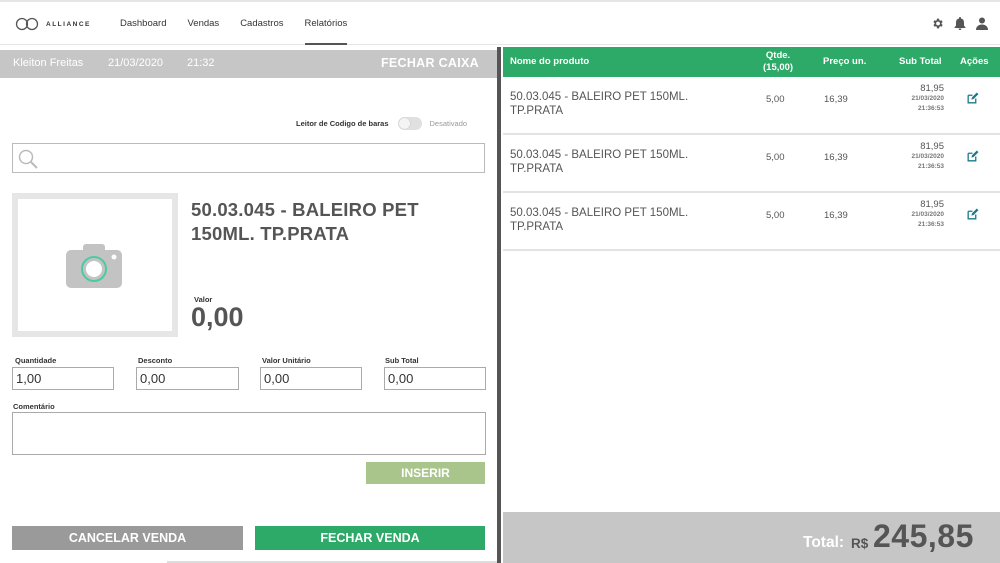  I want to click on top-icons, so click(959, 23).